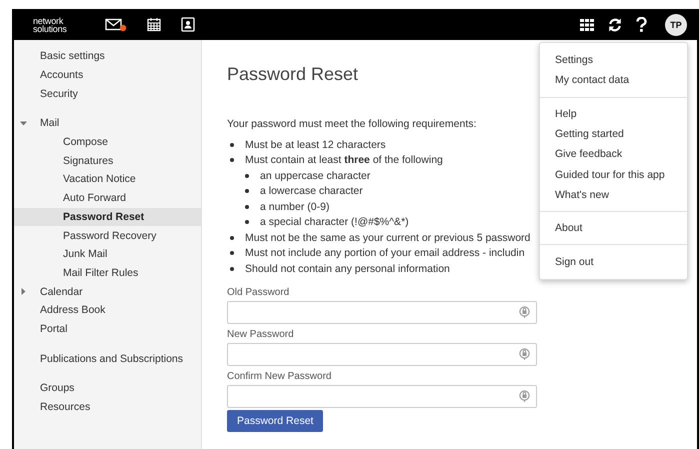 The width and height of the screenshot is (699, 449). Describe the element at coordinates (107, 160) in the screenshot. I see `sidebar-item: Signatures` at that location.